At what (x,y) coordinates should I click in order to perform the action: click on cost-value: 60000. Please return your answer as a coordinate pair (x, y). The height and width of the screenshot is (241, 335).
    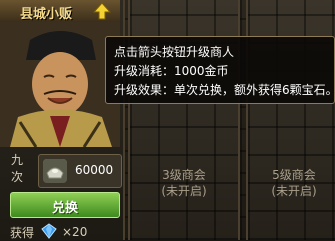
    Looking at the image, I should click on (94, 170).